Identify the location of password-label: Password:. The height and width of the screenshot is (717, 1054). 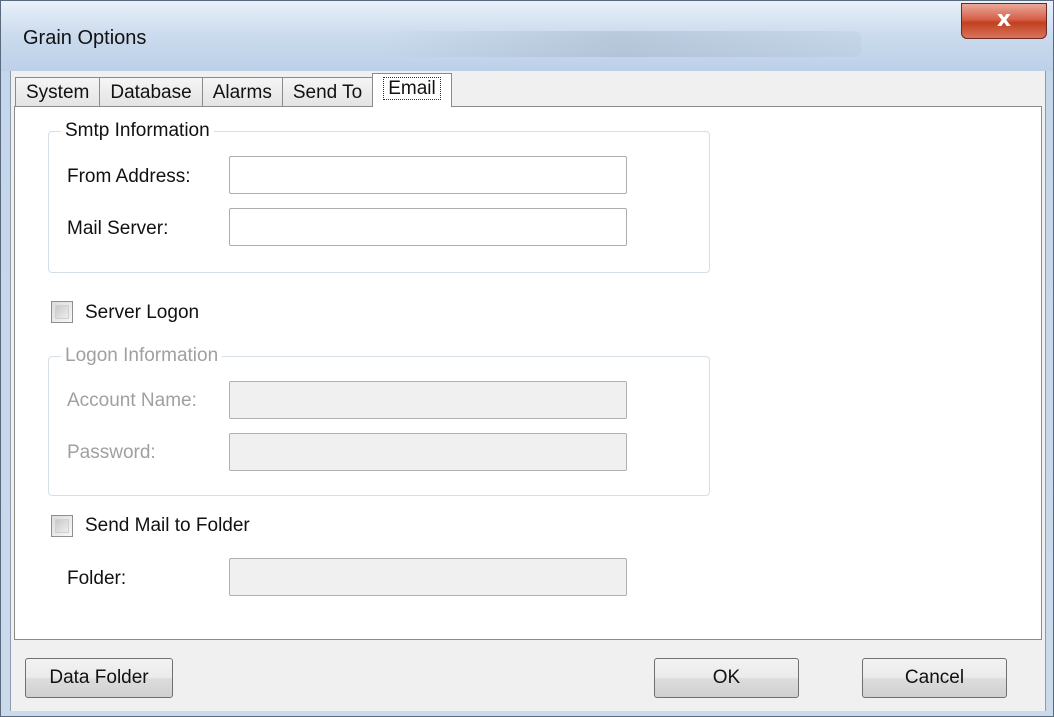
(111, 452).